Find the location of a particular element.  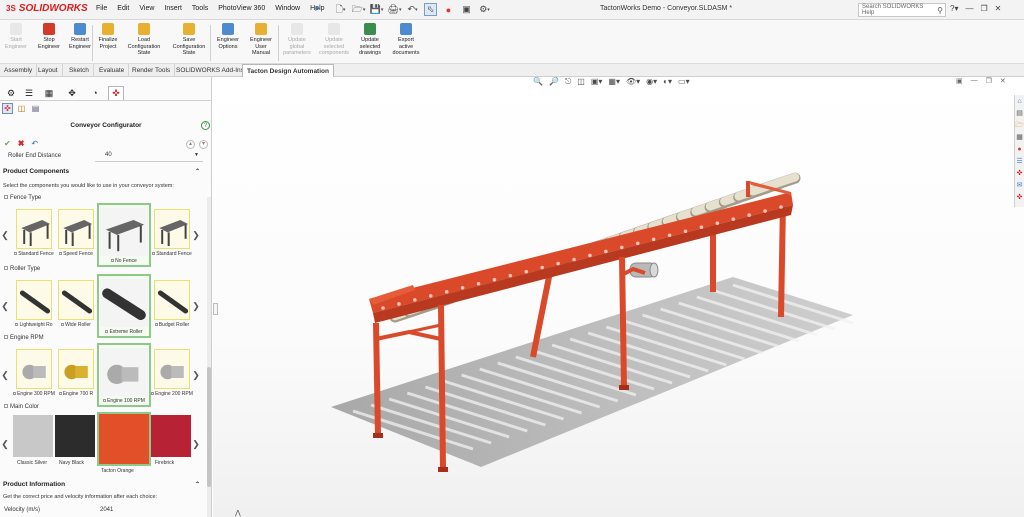

tab-render-tools: Render Tools is located at coordinates (152, 70).